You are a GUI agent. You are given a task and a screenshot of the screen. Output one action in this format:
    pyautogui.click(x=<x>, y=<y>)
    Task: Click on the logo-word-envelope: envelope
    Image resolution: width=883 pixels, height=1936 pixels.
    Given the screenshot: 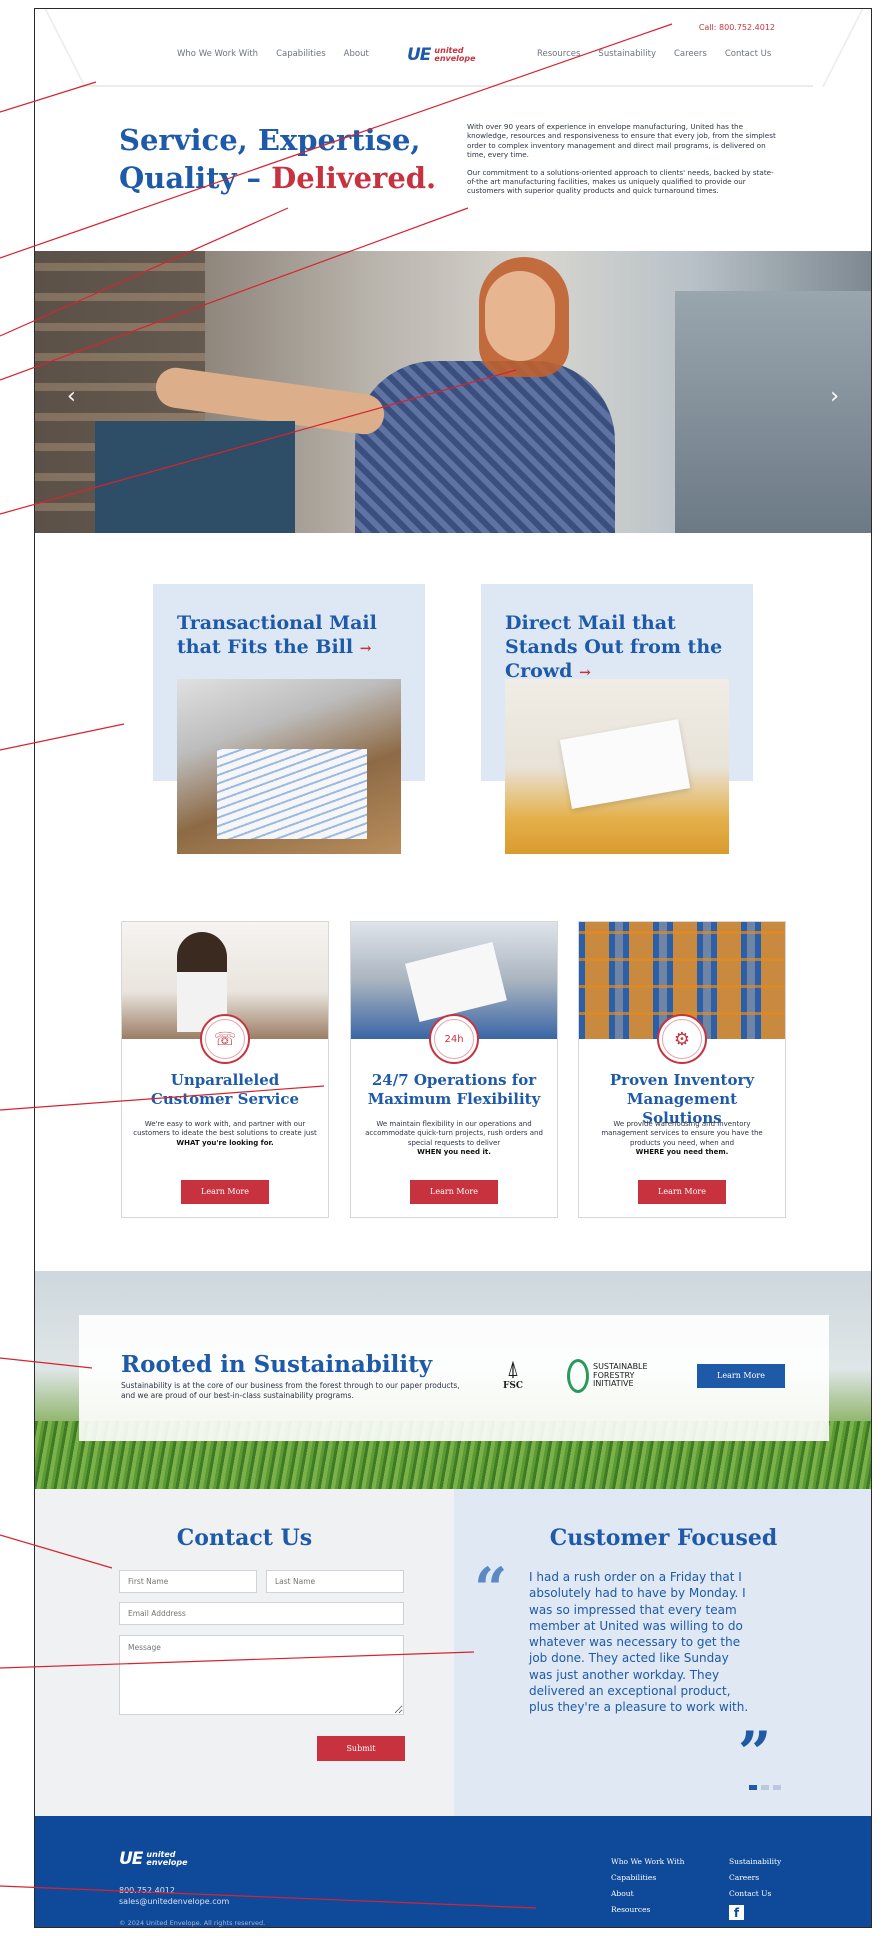 What is the action you would take?
    pyautogui.click(x=455, y=58)
    